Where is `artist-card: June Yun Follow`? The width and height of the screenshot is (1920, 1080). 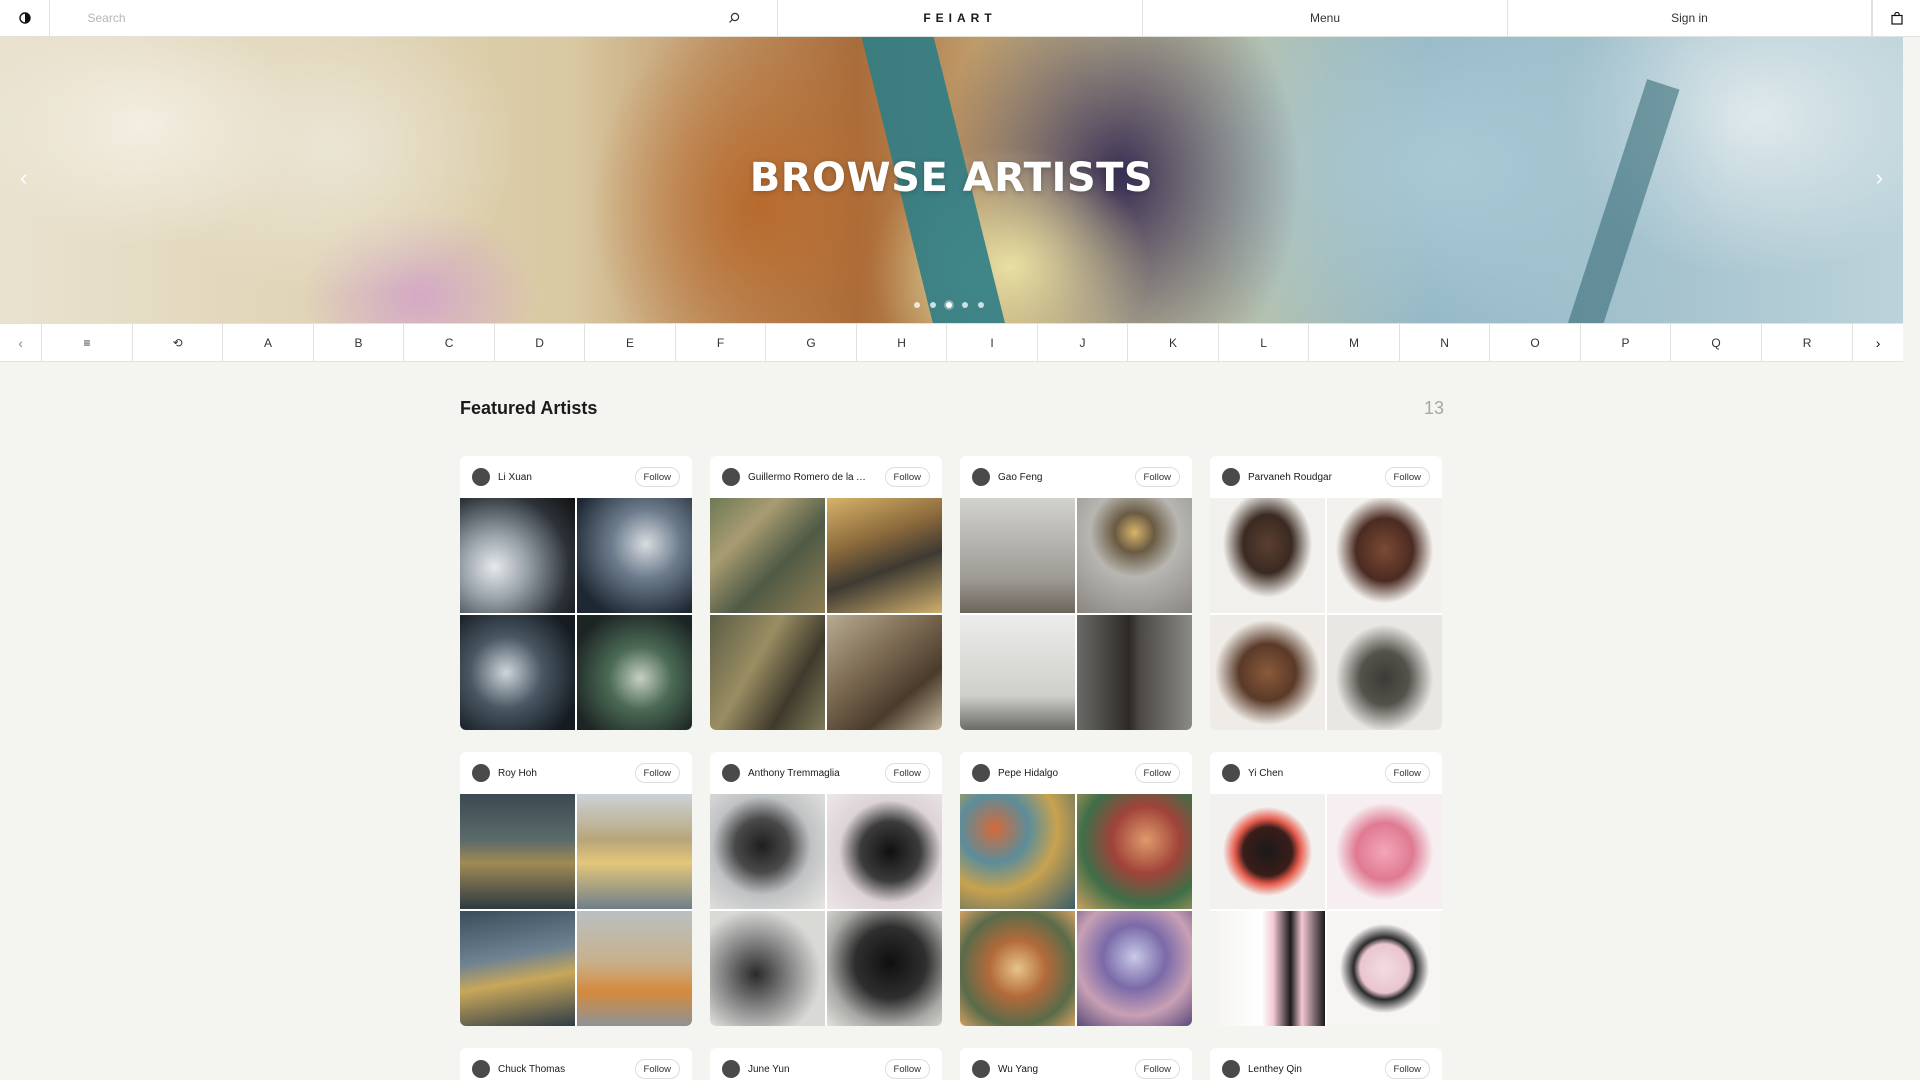 artist-card: June Yun Follow is located at coordinates (826, 1064).